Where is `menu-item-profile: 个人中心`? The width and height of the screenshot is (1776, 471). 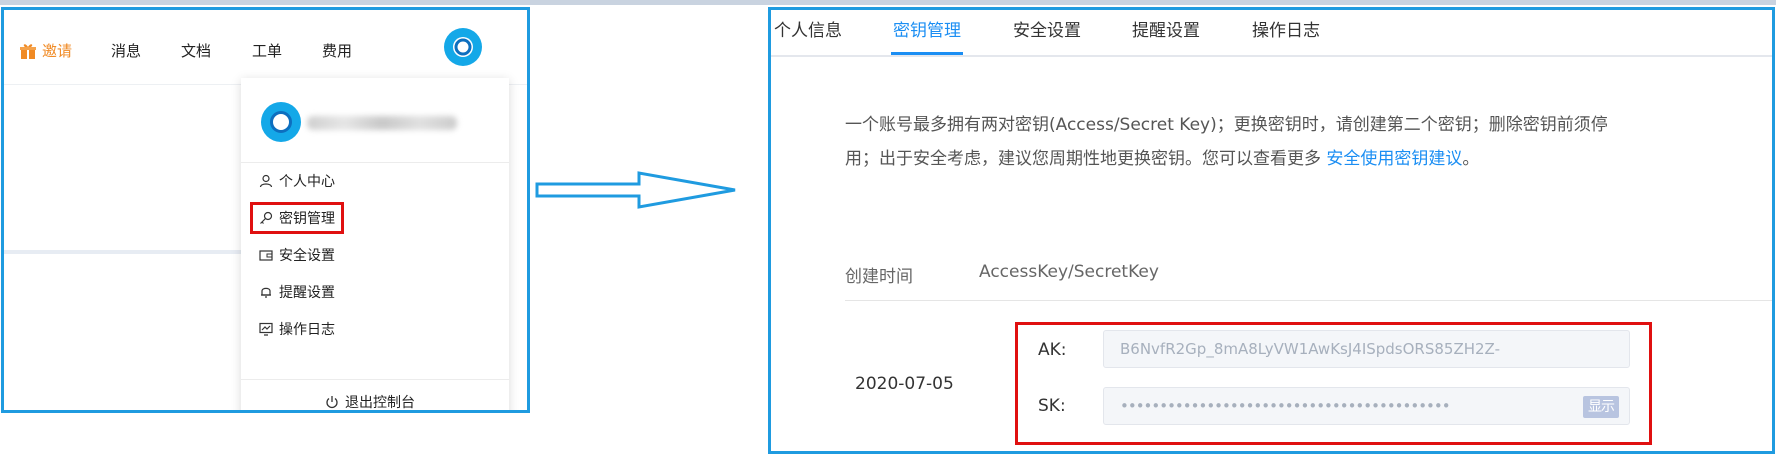 menu-item-profile: 个人中心 is located at coordinates (297, 181).